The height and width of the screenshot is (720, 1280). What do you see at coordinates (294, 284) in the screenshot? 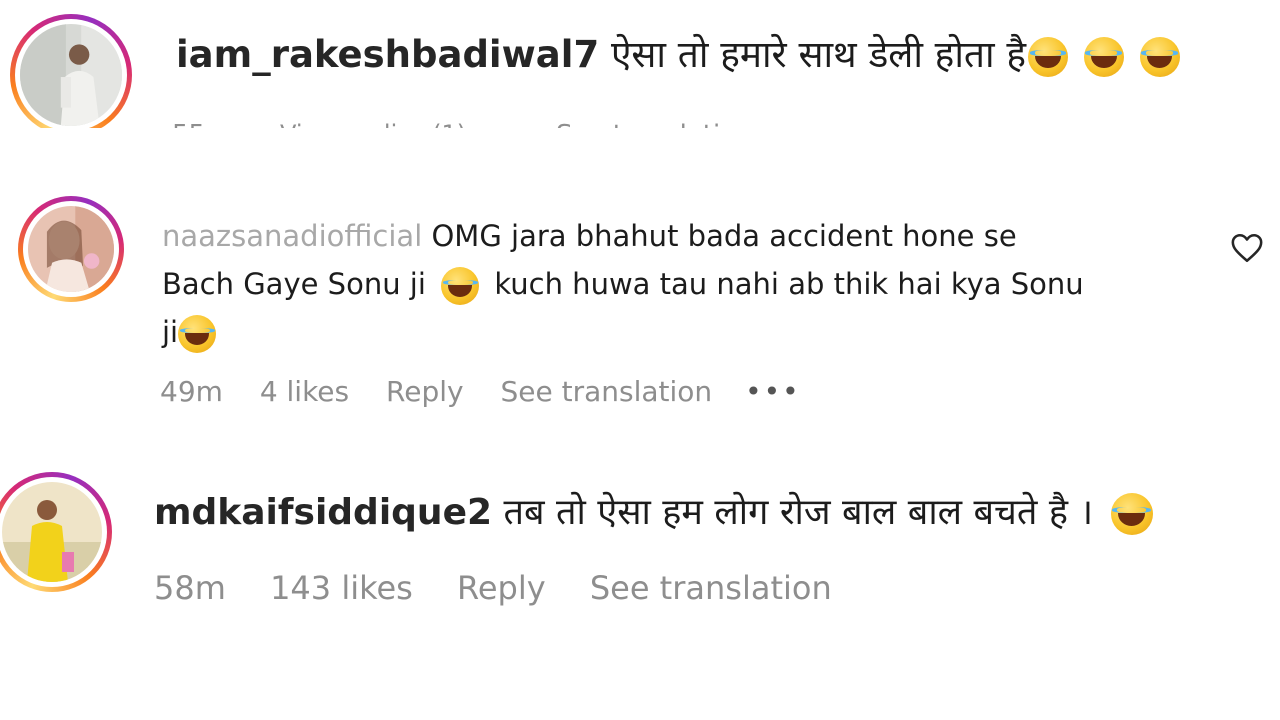
I see `comment-text-line-2: Bach Gaye Sonu ji` at bounding box center [294, 284].